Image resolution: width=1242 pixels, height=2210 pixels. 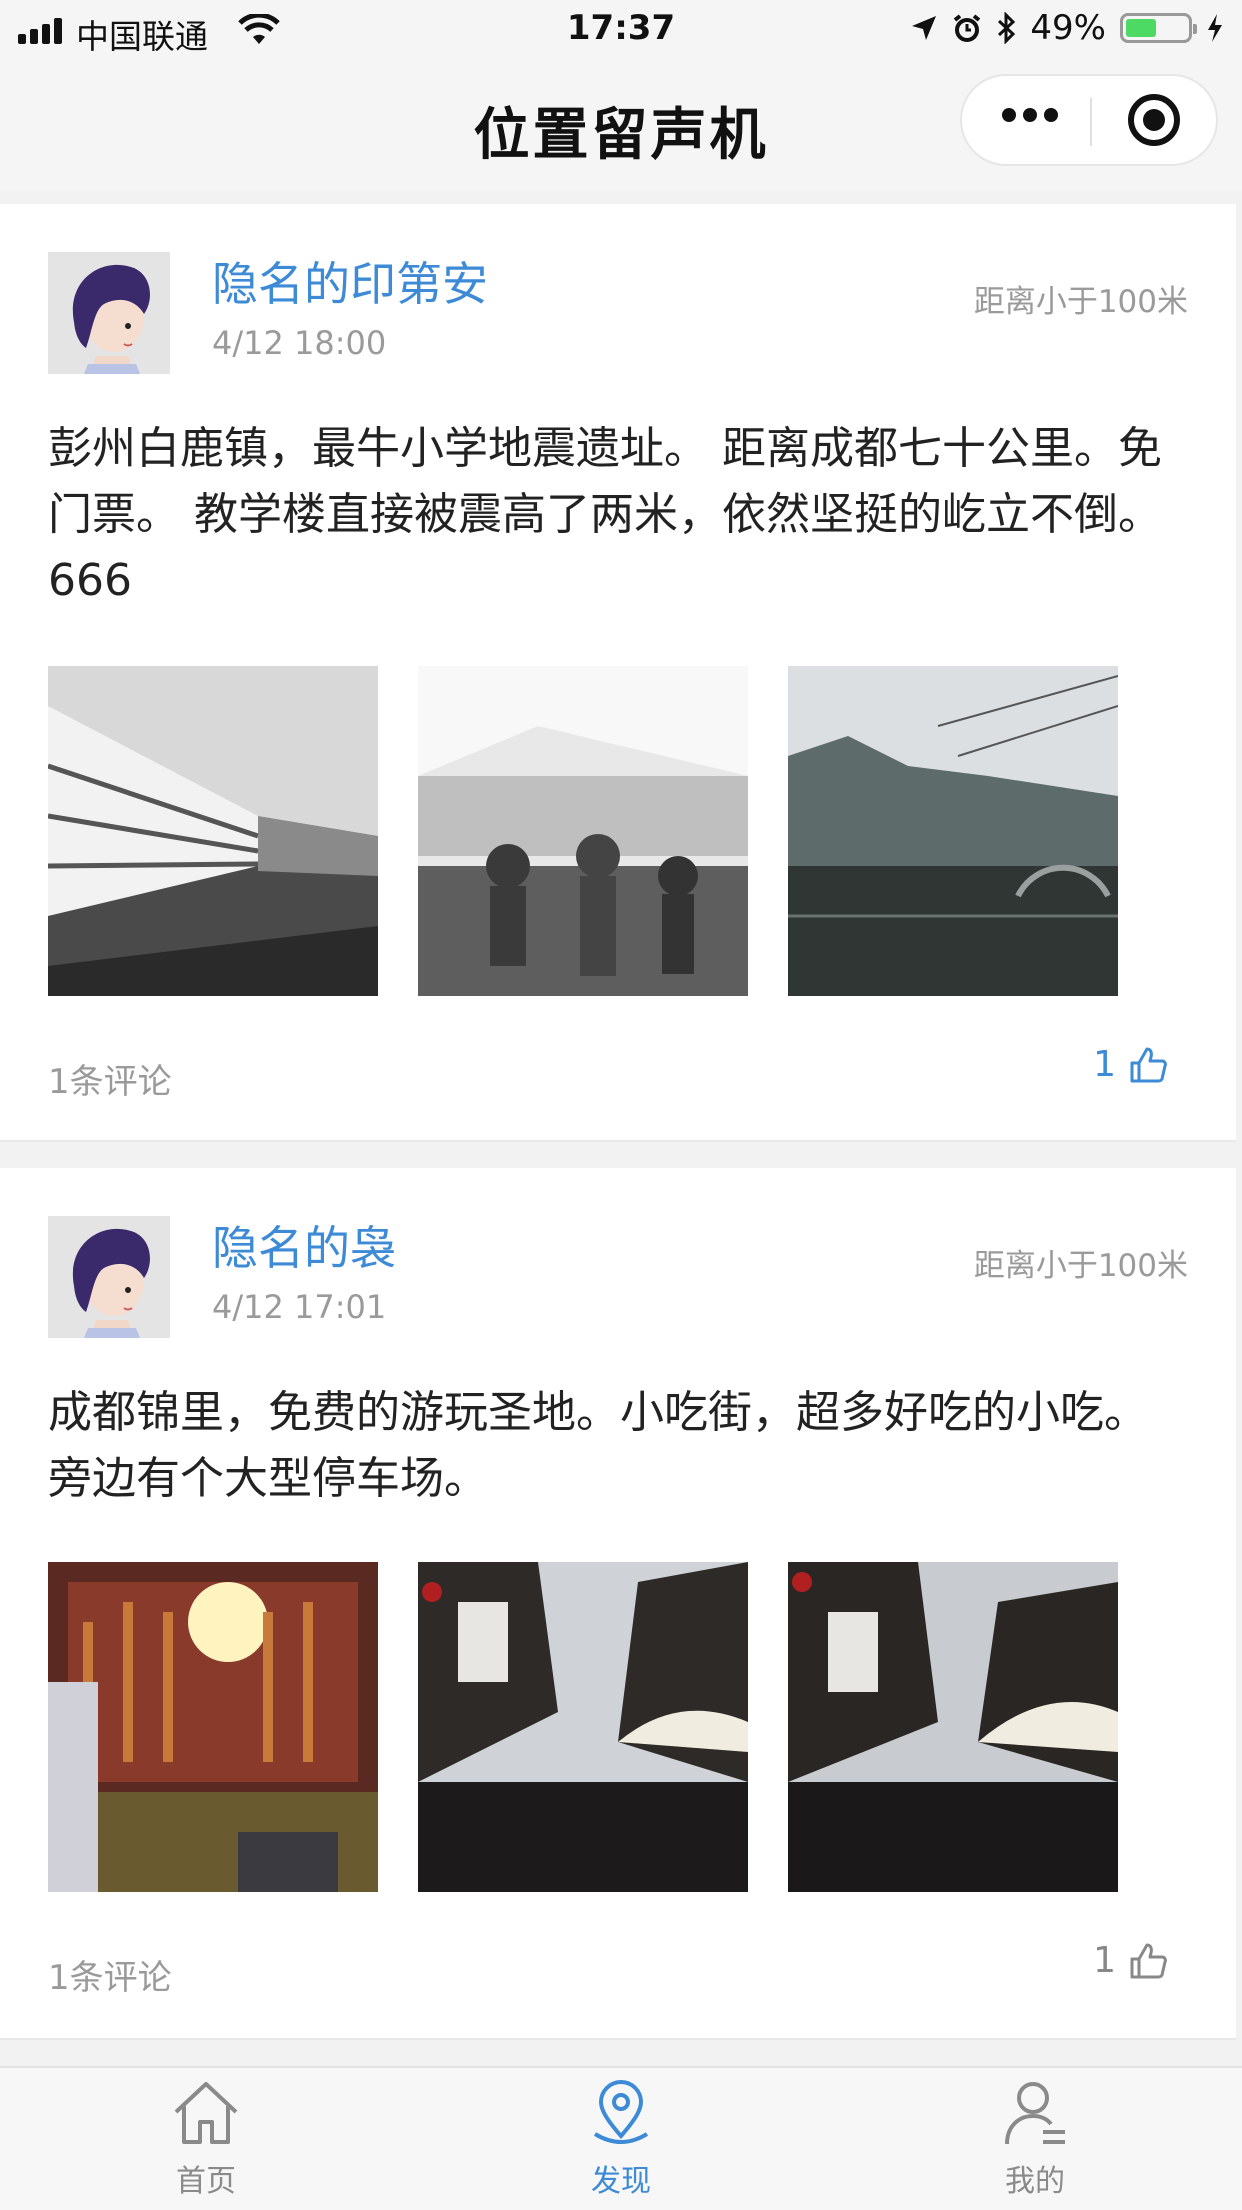 I want to click on battery-icon, so click(x=1158, y=28).